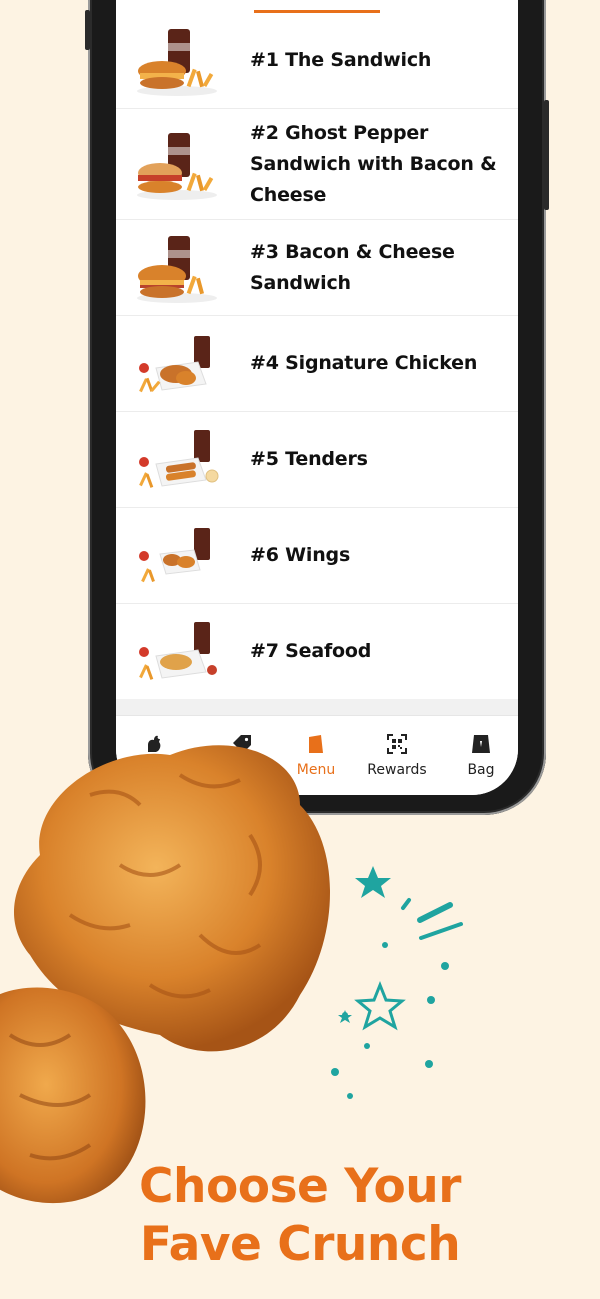  I want to click on menu-item-bacon-cheese: #3 Bacon & Cheese Sandwich, so click(317, 268).